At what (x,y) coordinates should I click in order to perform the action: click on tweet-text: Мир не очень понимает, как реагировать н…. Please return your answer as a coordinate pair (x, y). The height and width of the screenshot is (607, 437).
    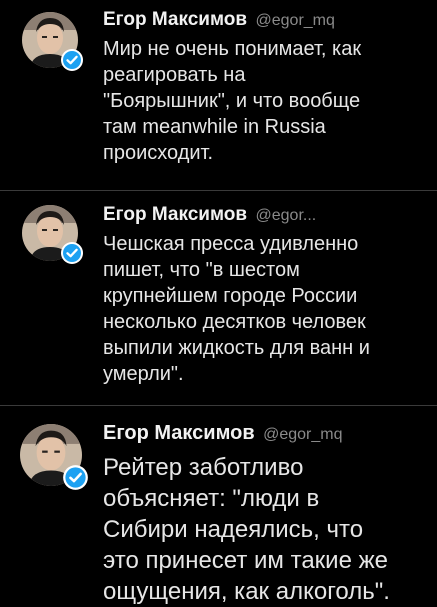
    Looking at the image, I should click on (232, 101).